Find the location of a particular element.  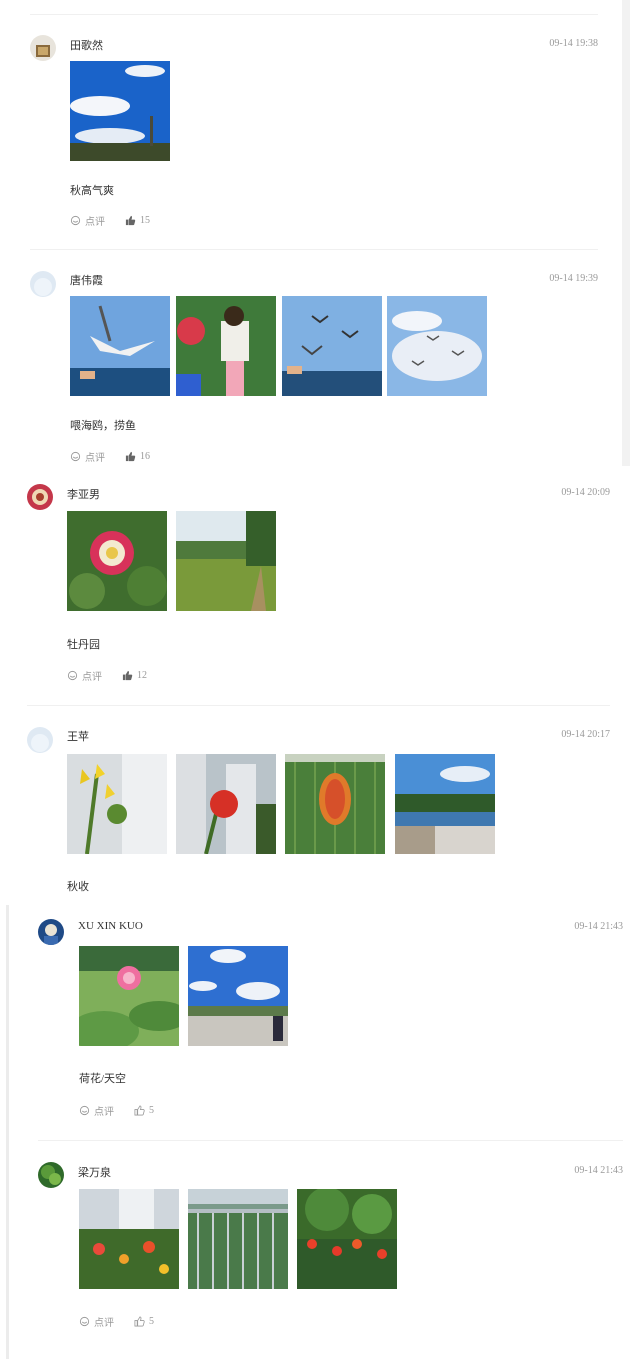

like-count: 16 is located at coordinates (145, 456).